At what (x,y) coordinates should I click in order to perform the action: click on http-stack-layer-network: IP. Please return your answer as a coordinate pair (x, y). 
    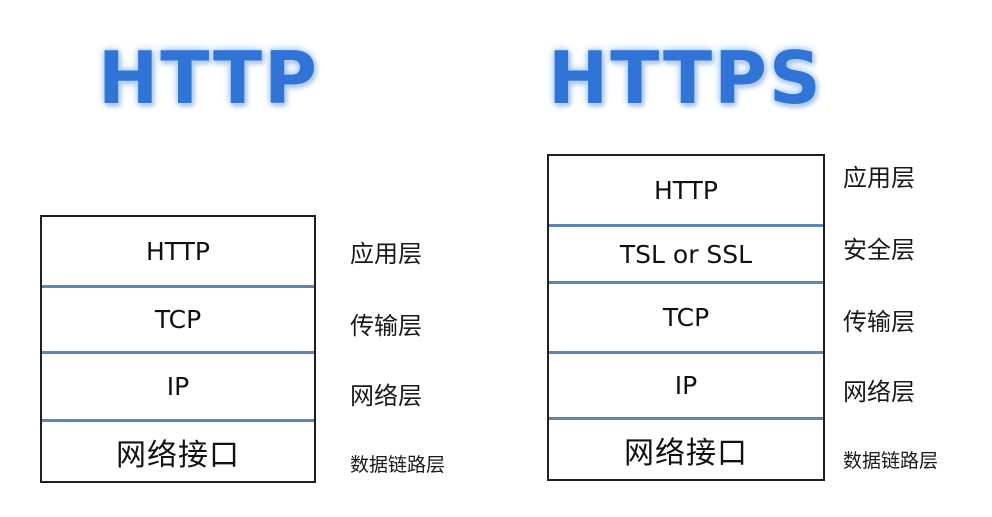
    Looking at the image, I should click on (178, 385).